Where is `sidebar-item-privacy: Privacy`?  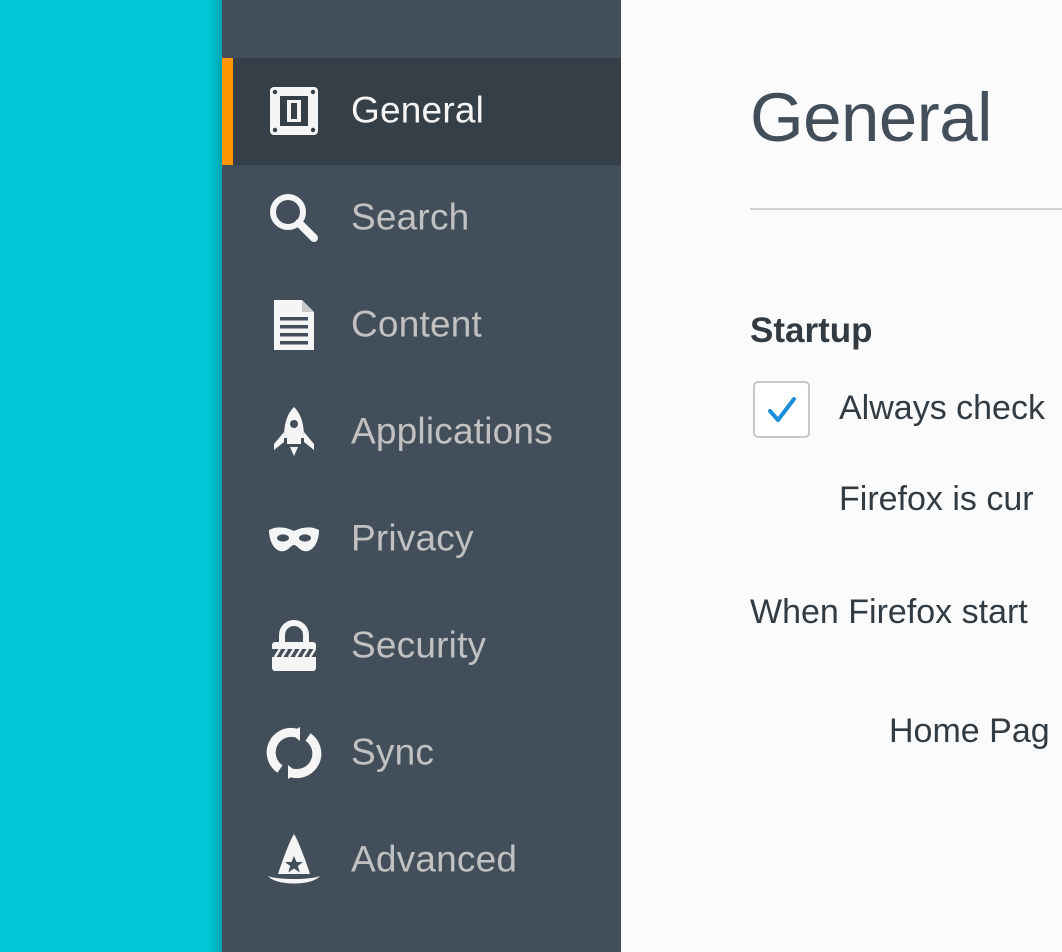 sidebar-item-privacy: Privacy is located at coordinates (421, 539).